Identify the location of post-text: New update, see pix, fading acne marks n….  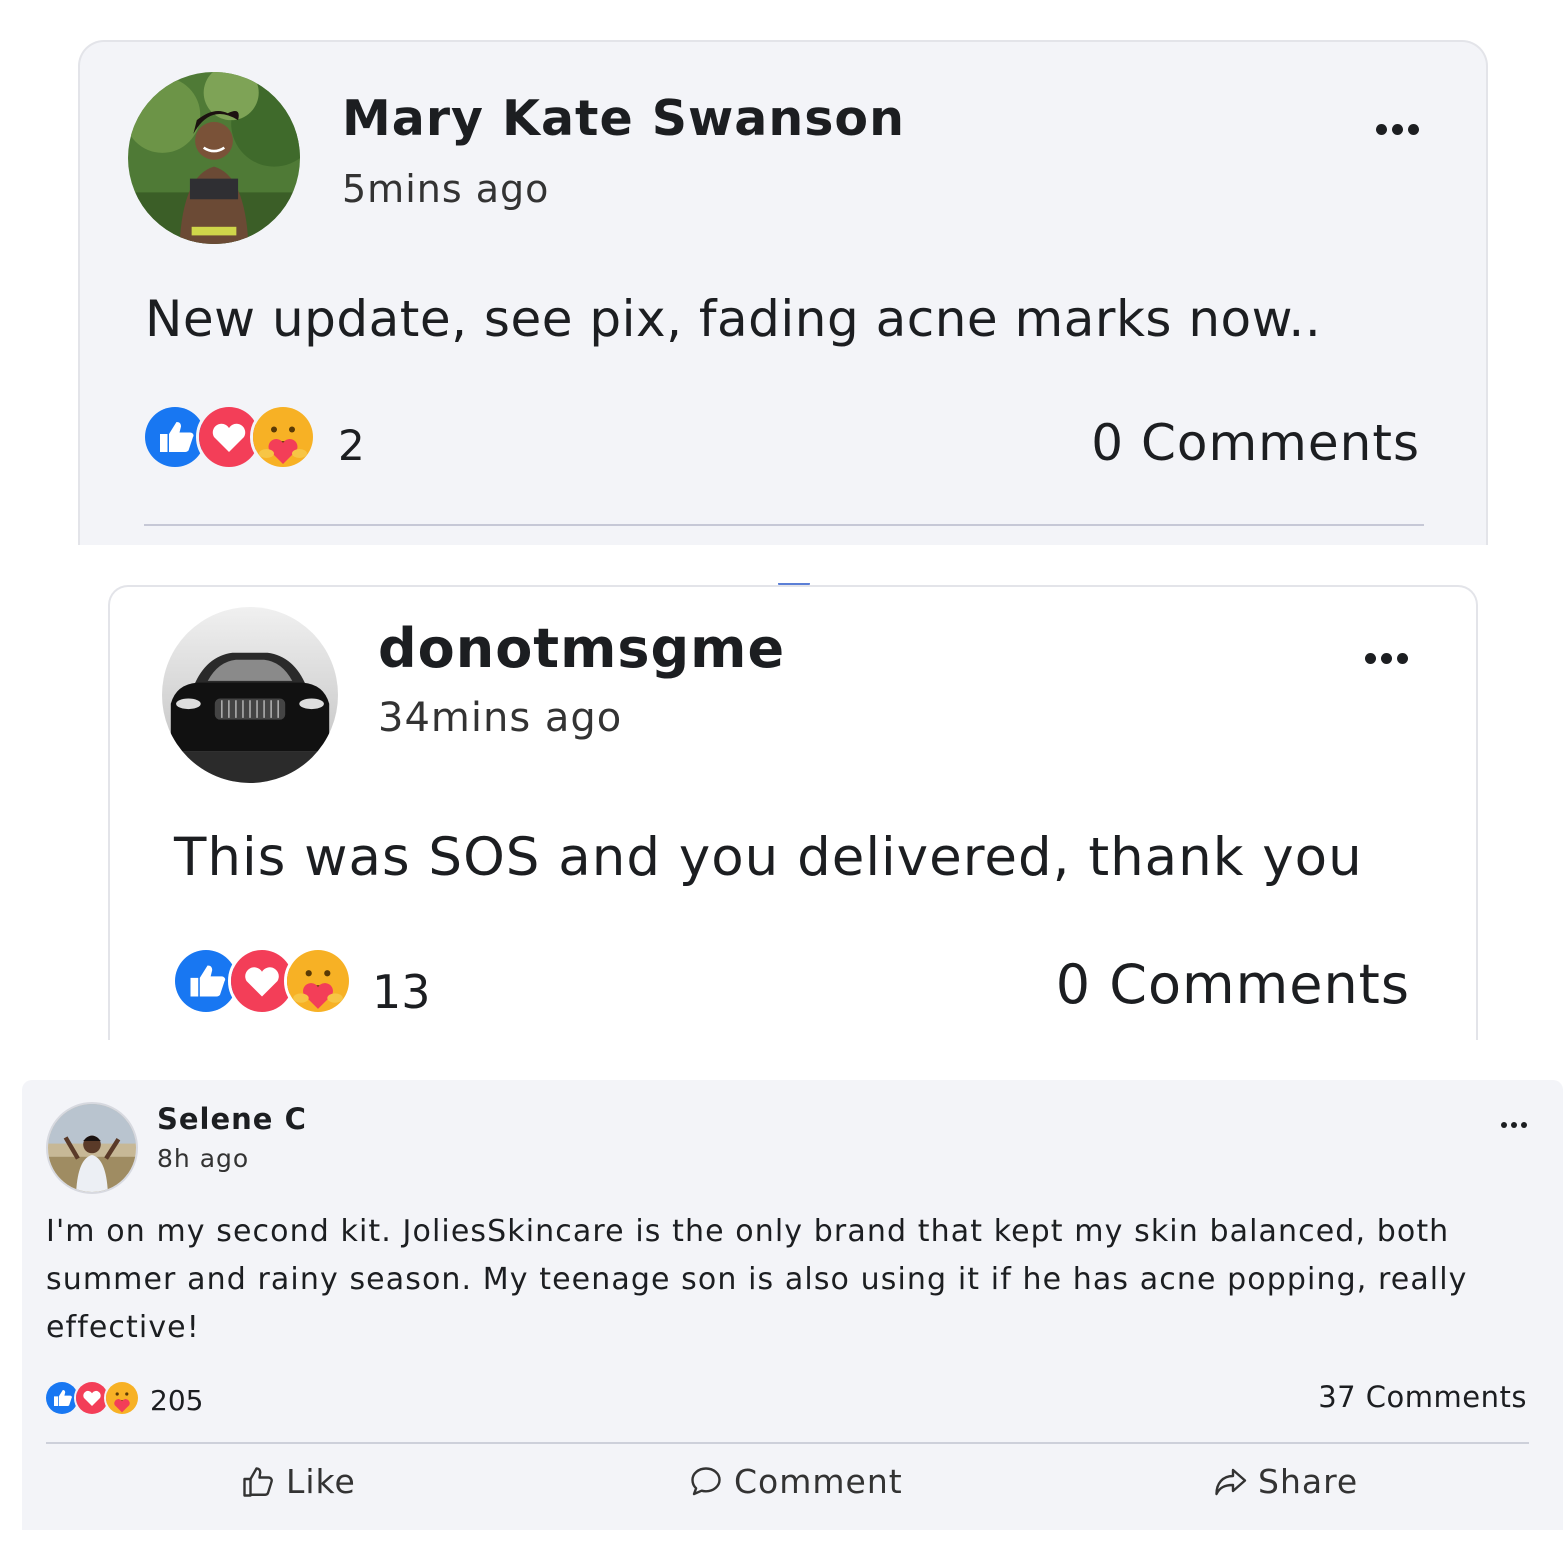
(733, 319).